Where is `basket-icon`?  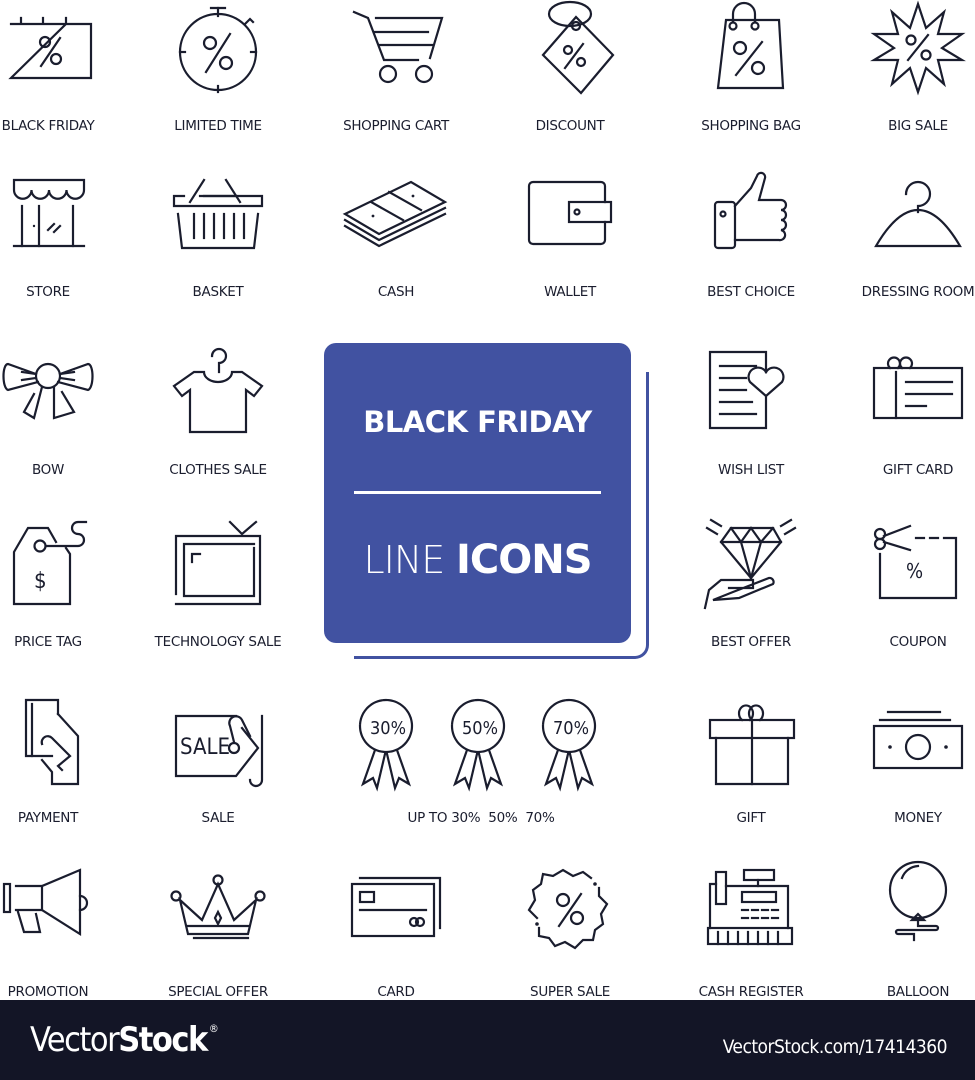
basket-icon is located at coordinates (218, 214).